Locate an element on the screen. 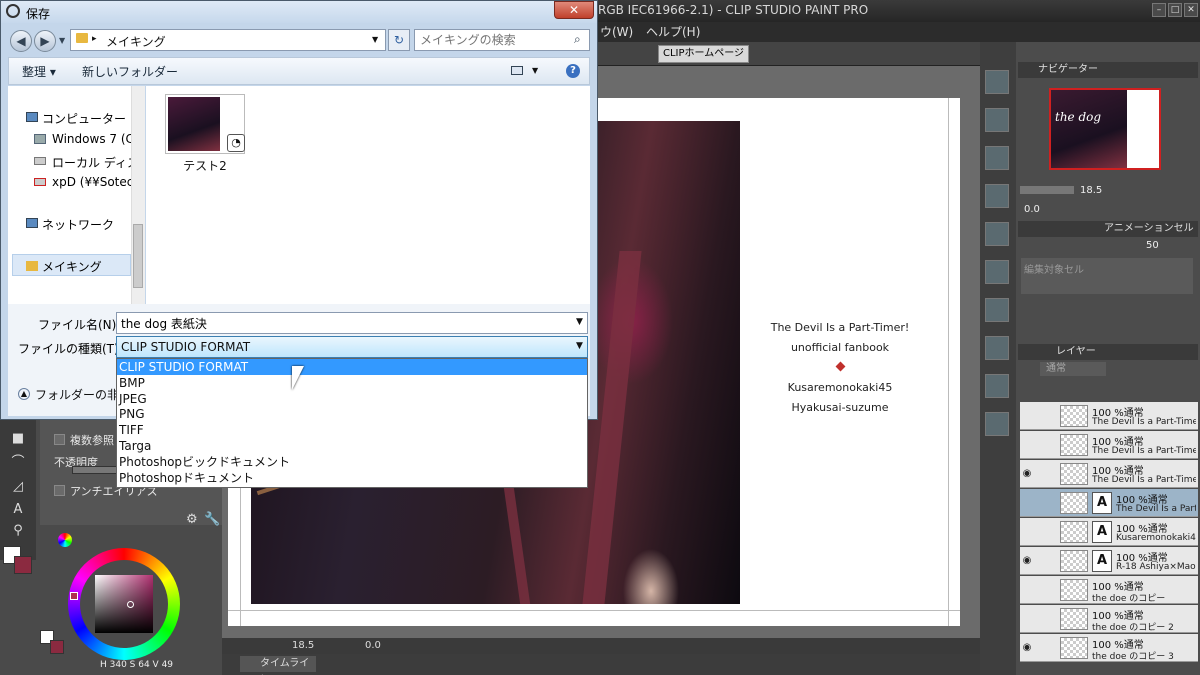 The height and width of the screenshot is (675, 1200). wrench-icon: 🔧 is located at coordinates (212, 519).